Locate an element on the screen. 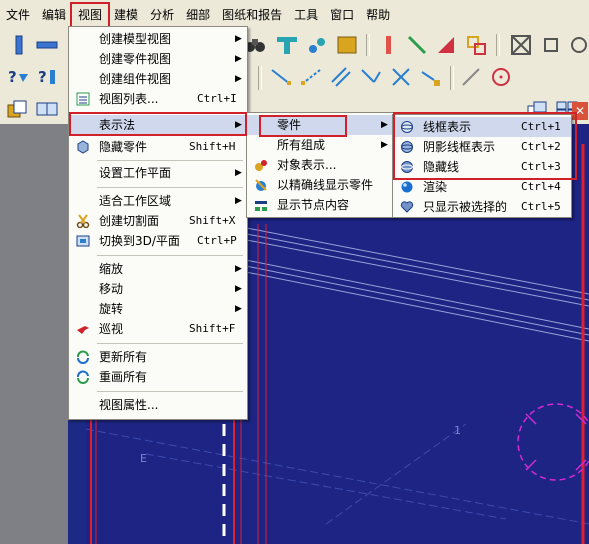 This screenshot has height=544, width=589. menu-item-label: 创建模型视图 is located at coordinates (135, 39).